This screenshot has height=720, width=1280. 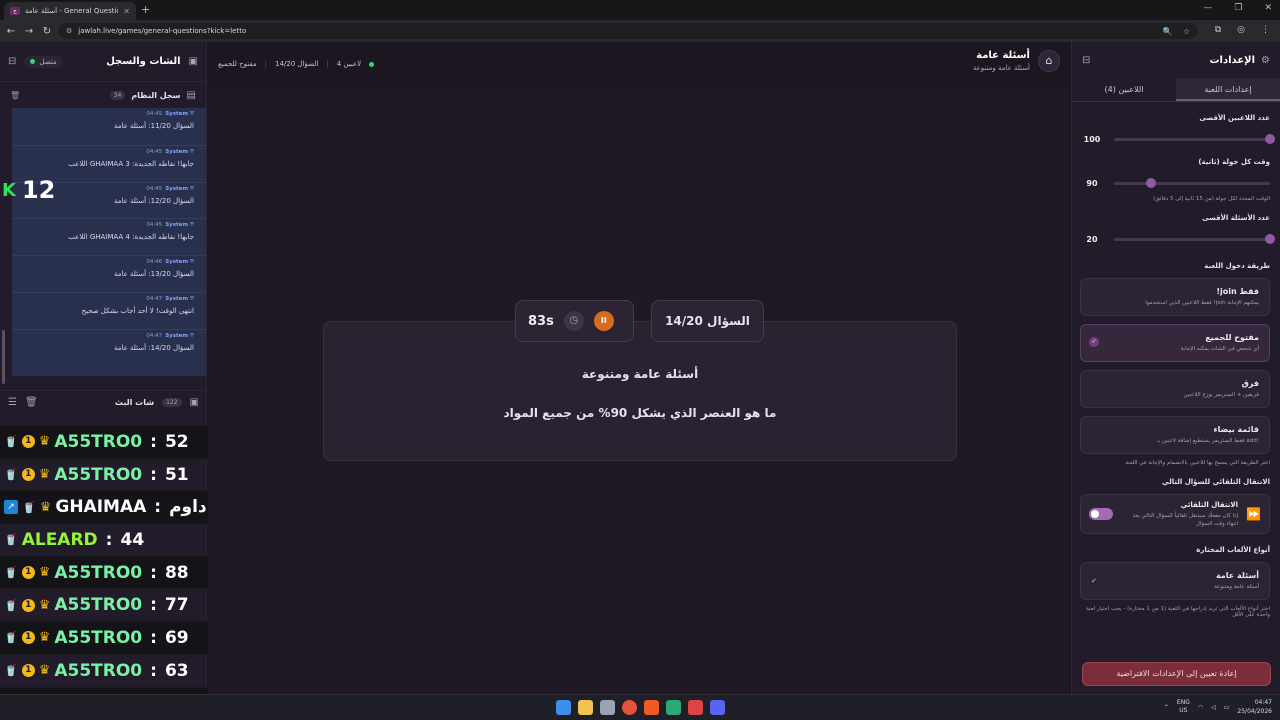 What do you see at coordinates (673, 707) in the screenshot?
I see `app-icon` at bounding box center [673, 707].